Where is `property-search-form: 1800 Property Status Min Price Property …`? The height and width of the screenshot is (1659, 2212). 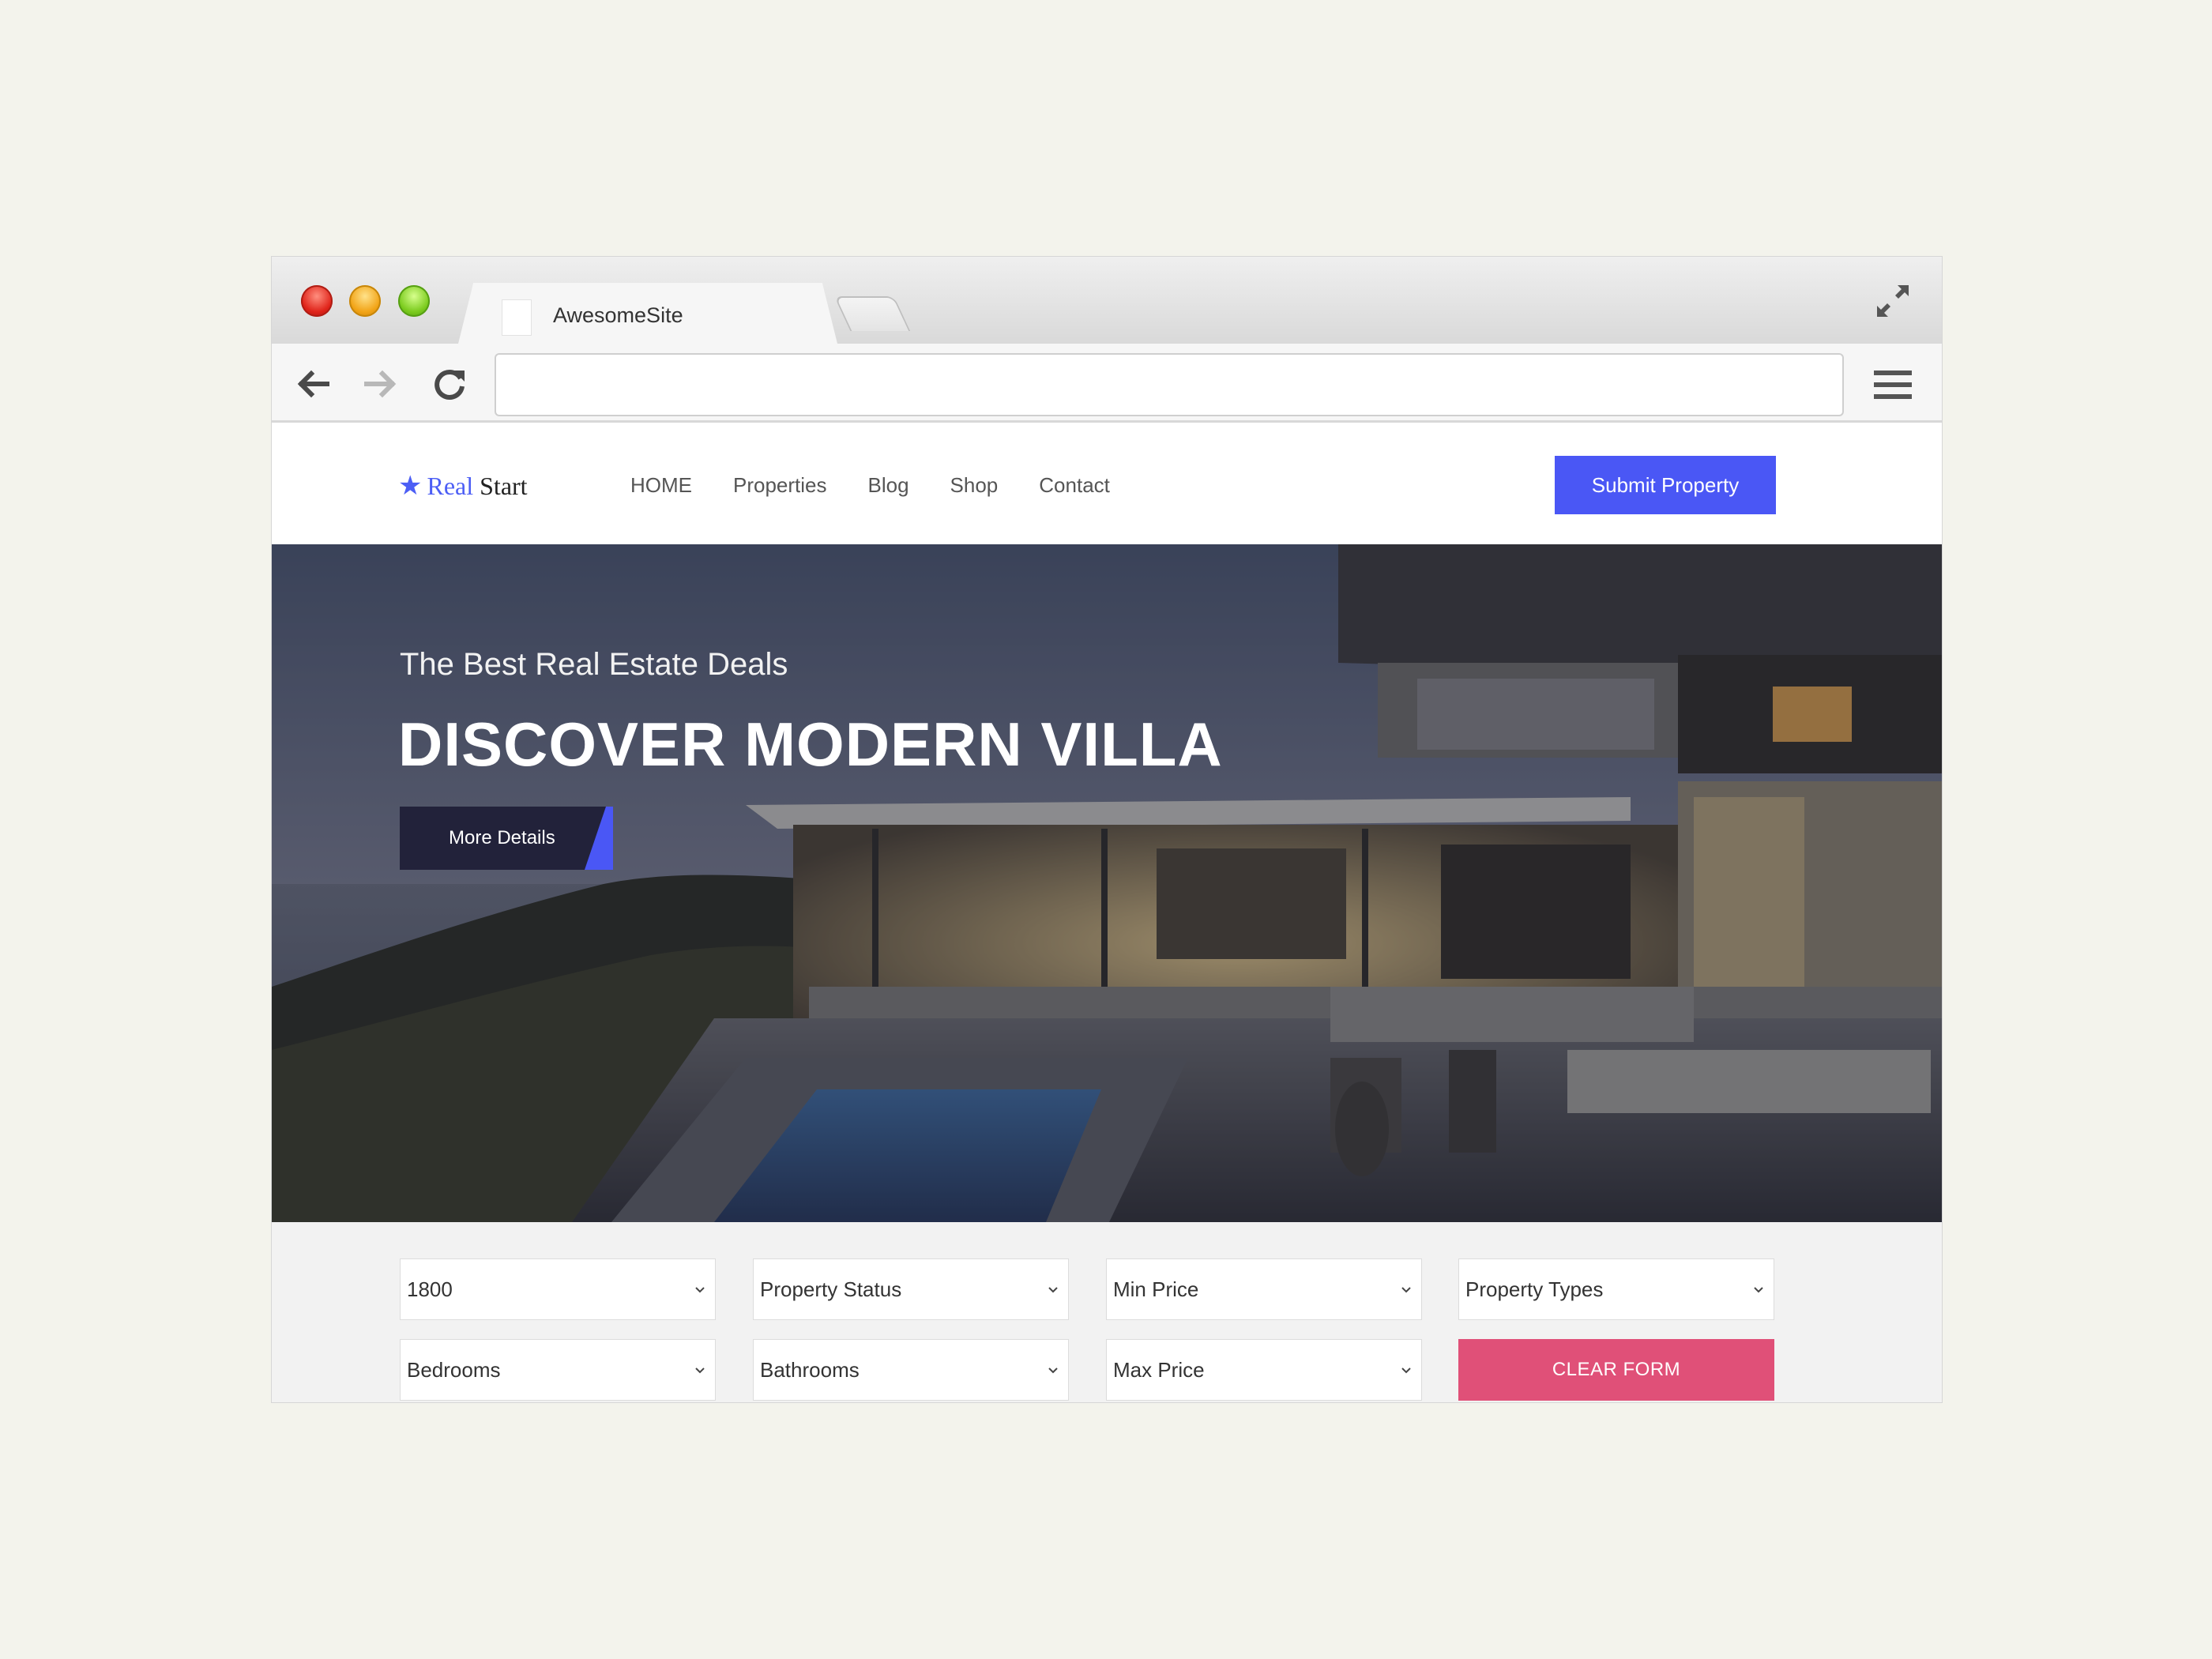 property-search-form: 1800 Property Status Min Price Property … is located at coordinates (1107, 1312).